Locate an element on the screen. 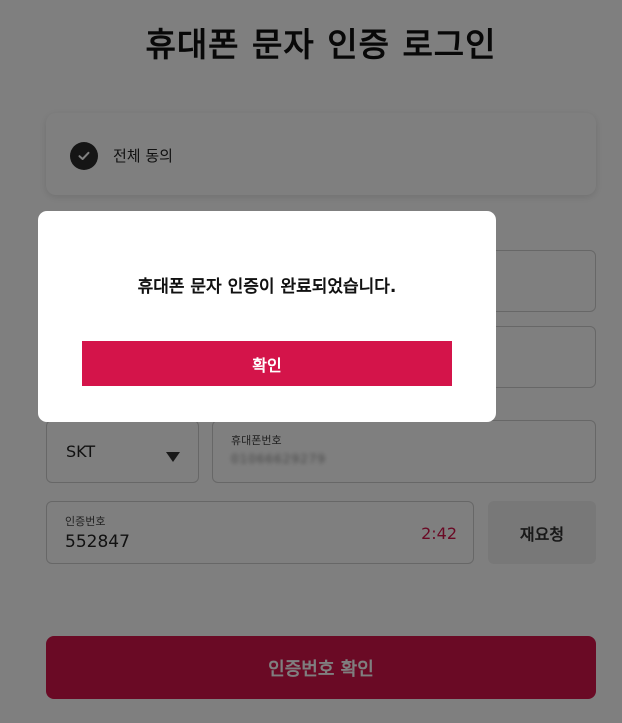 The height and width of the screenshot is (723, 622). confirm-button: 확인 is located at coordinates (267, 363).